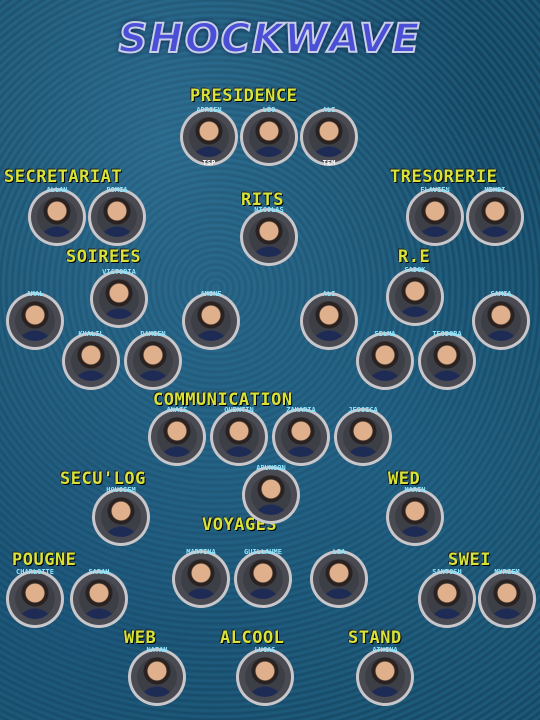  I want to click on member-badge: TEODORA, so click(447, 360).